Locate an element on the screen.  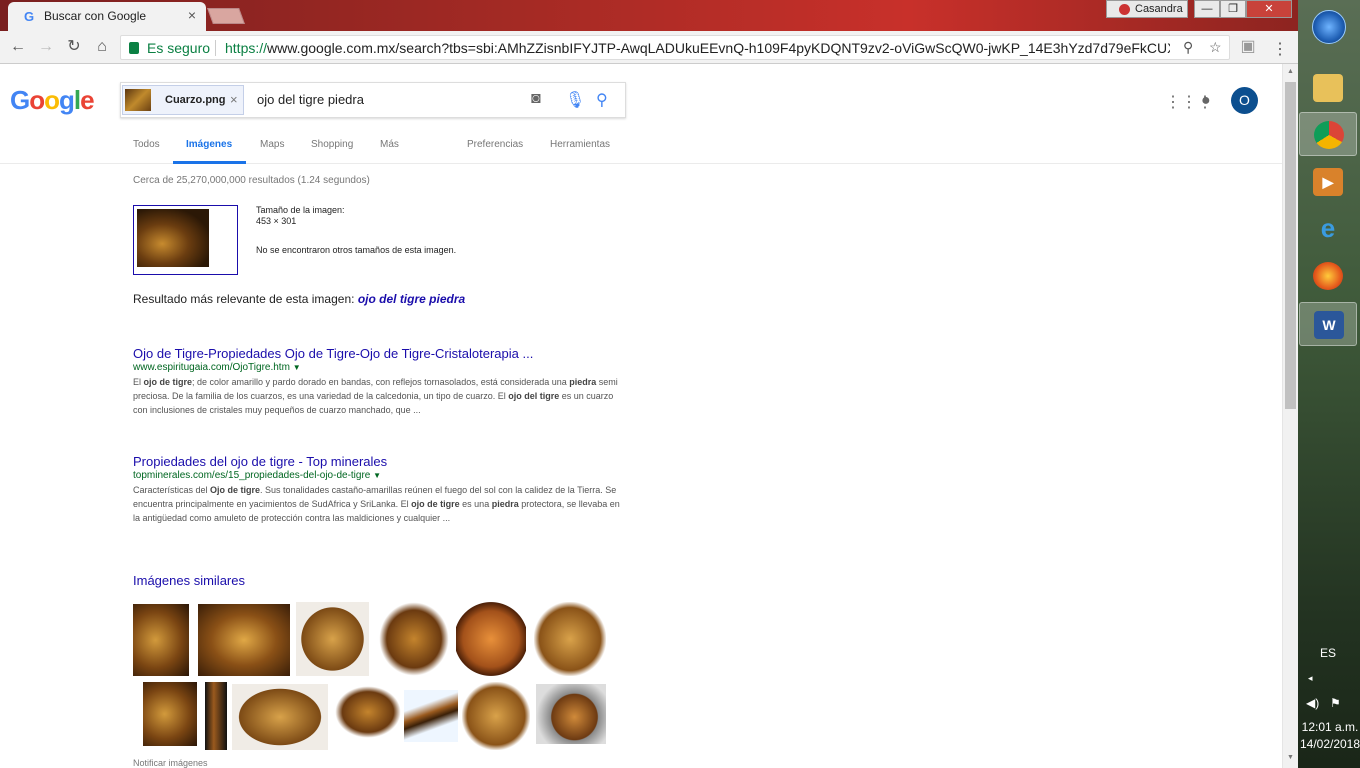
omnibox-separator is located at coordinates (215, 48).